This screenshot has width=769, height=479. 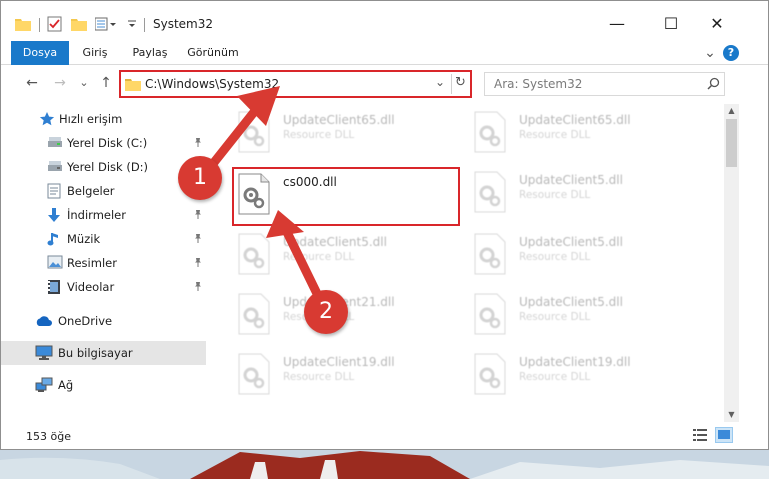 What do you see at coordinates (84, 239) in the screenshot?
I see `sidebar-item-label: Müzik` at bounding box center [84, 239].